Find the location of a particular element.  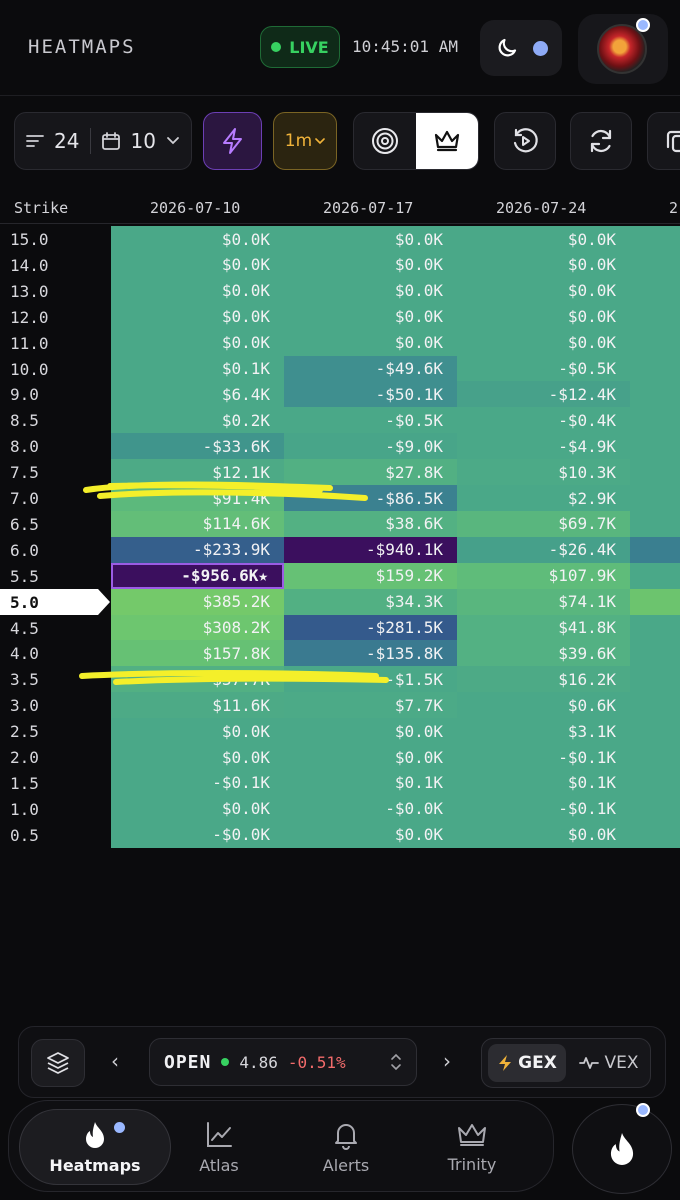

column-header: 2026-07-24 is located at coordinates (541, 208).